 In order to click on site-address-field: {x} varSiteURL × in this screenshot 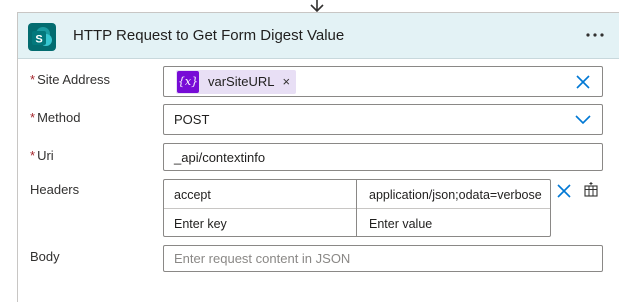, I will do `click(383, 81)`.